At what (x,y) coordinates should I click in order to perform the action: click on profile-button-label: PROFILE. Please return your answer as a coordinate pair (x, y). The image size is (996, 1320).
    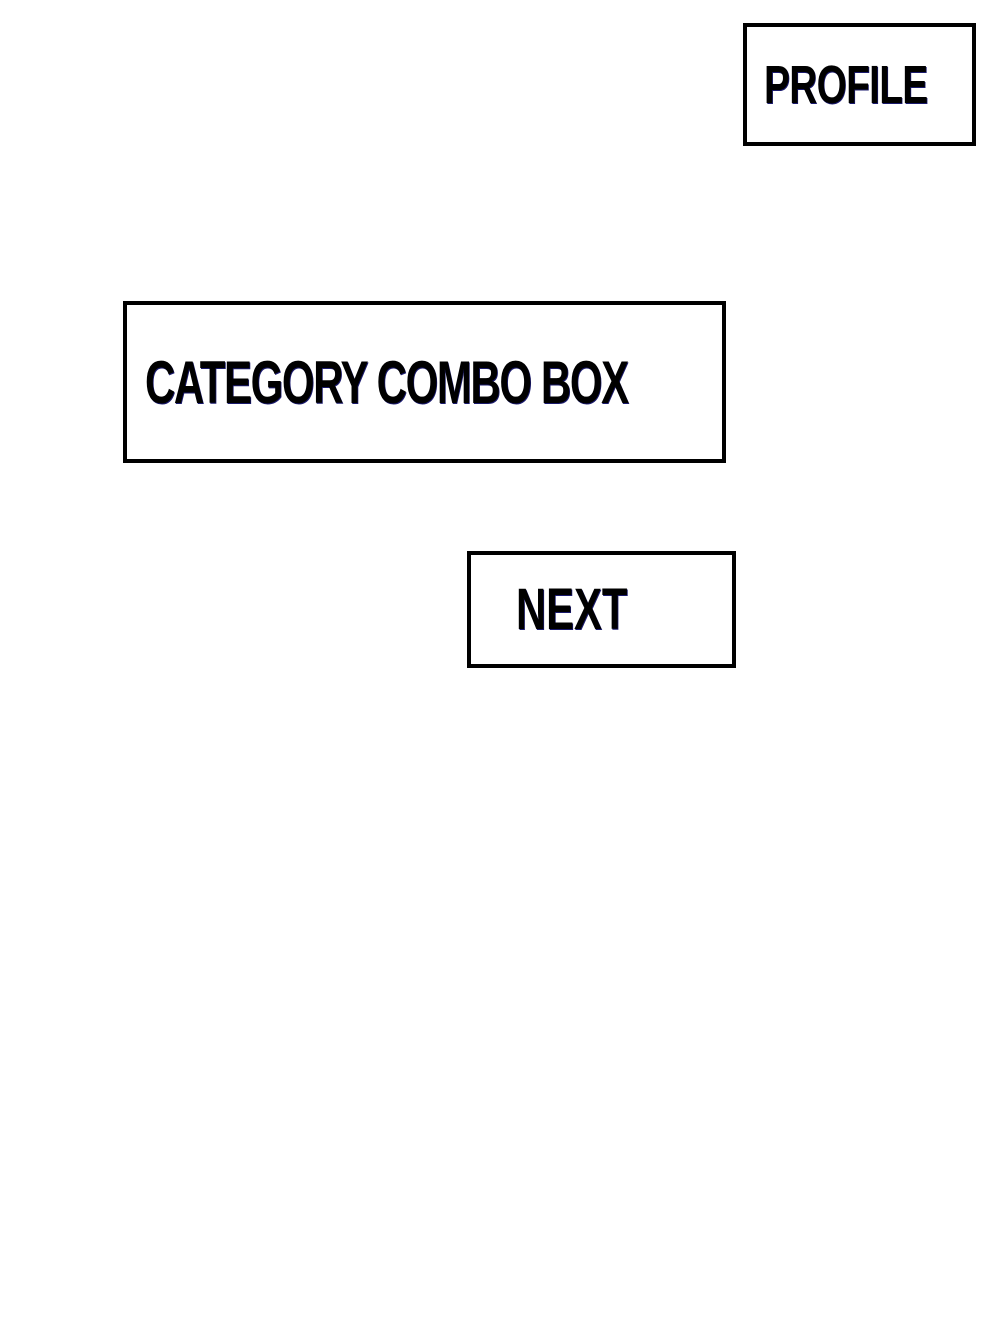
    Looking at the image, I should click on (846, 84).